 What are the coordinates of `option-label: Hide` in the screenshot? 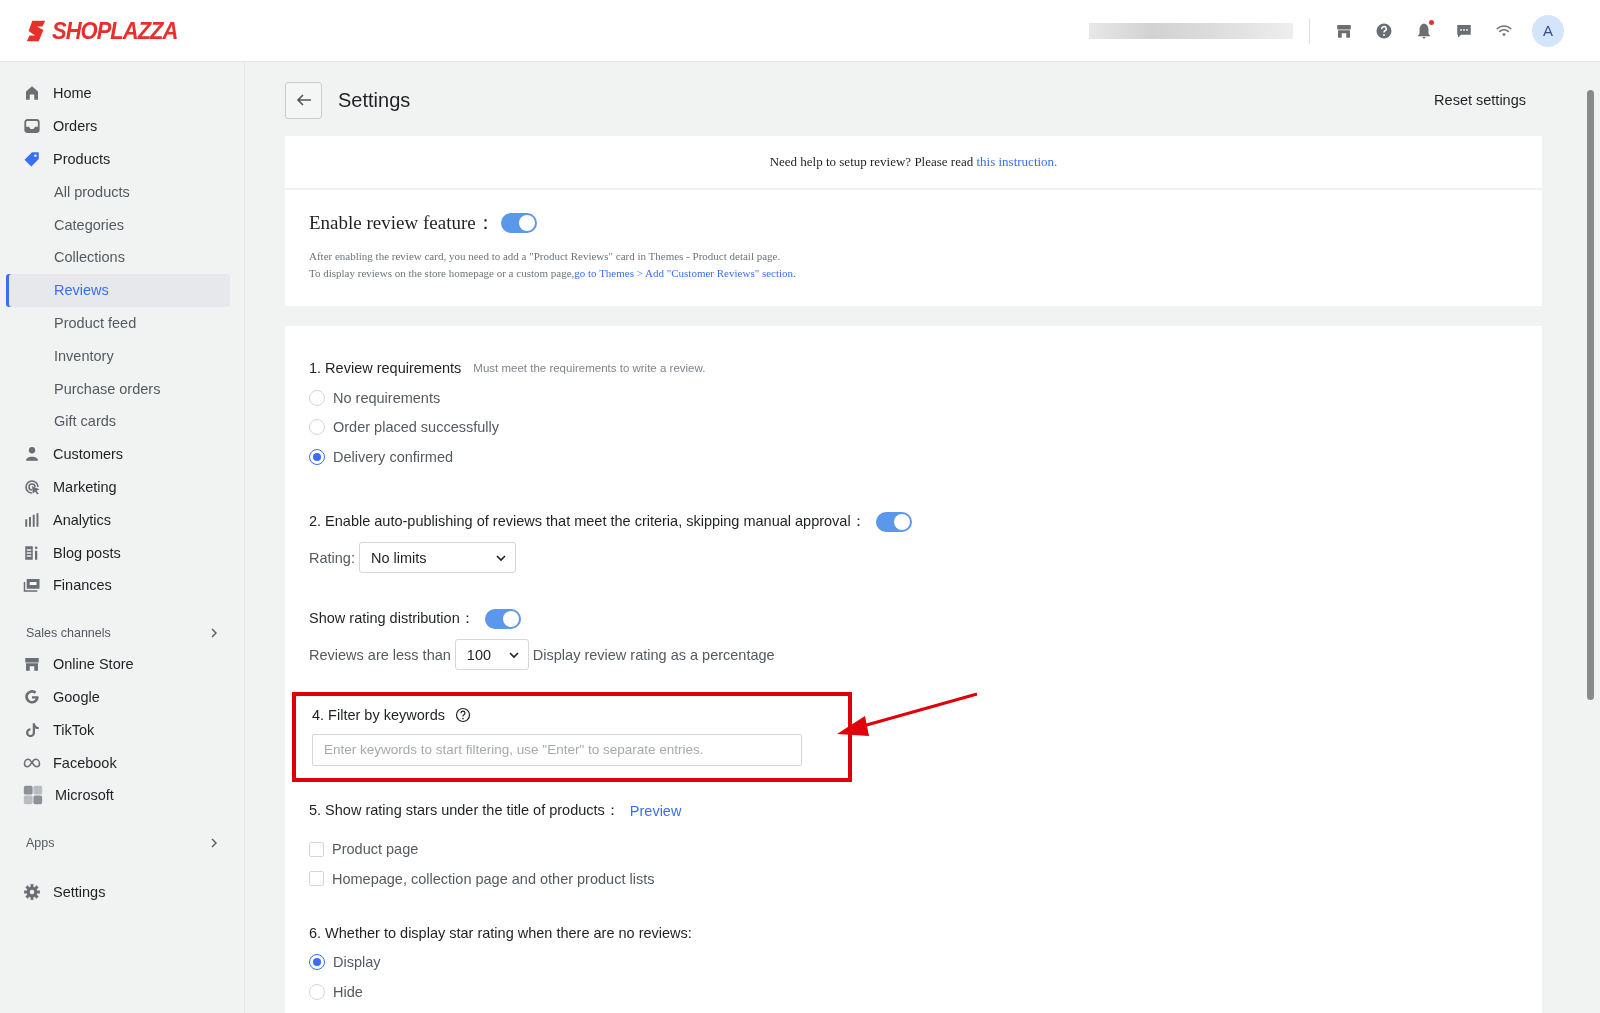 It's located at (348, 991).